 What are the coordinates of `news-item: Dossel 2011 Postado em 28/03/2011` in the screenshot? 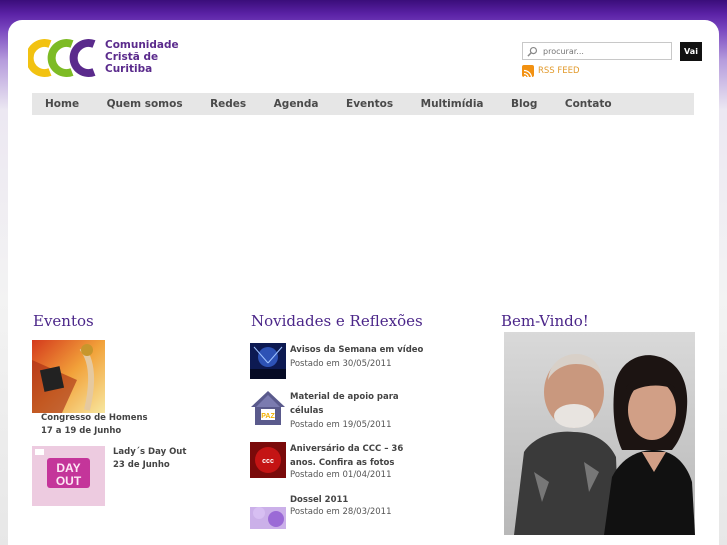 It's located at (350, 513).